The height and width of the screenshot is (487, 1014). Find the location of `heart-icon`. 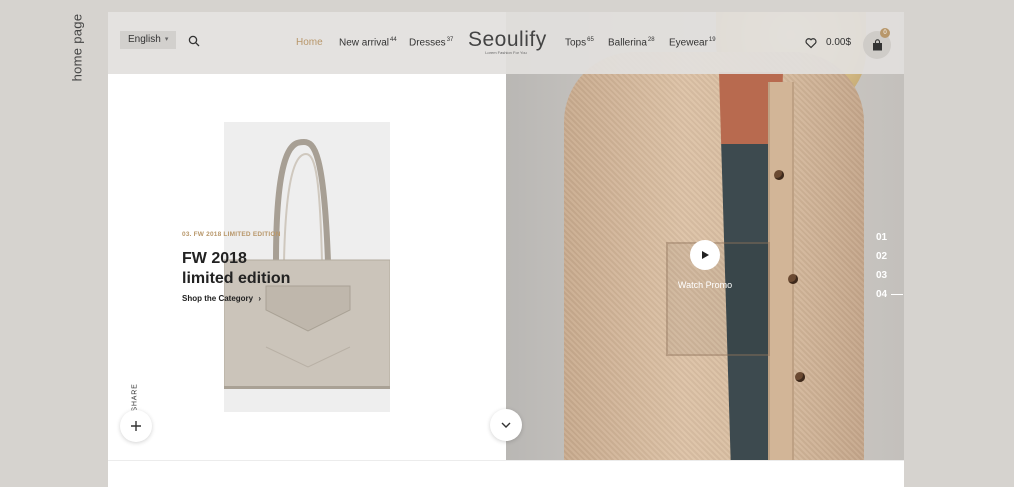

heart-icon is located at coordinates (811, 43).